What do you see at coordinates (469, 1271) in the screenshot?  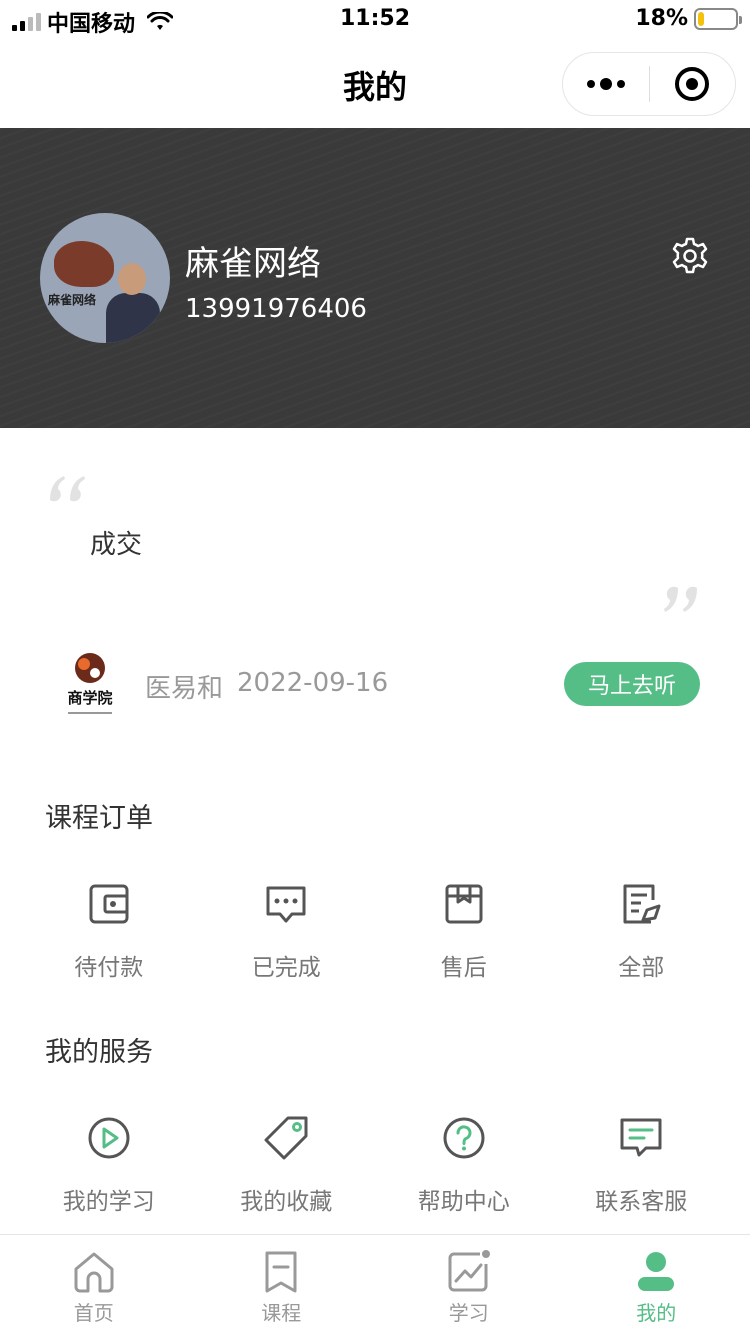 I see `chart-icon` at bounding box center [469, 1271].